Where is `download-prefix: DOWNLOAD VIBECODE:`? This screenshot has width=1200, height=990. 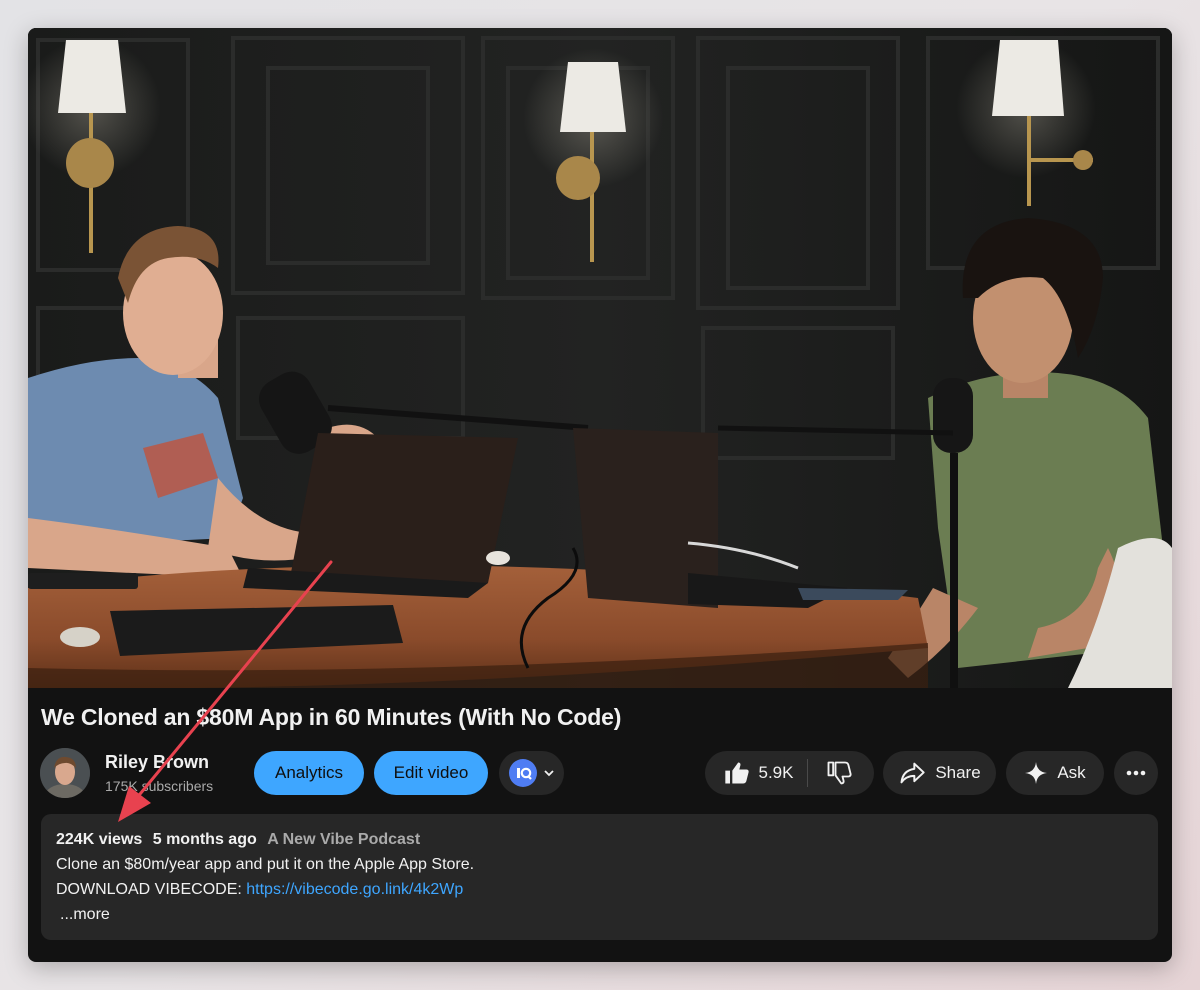 download-prefix: DOWNLOAD VIBECODE: is located at coordinates (151, 889).